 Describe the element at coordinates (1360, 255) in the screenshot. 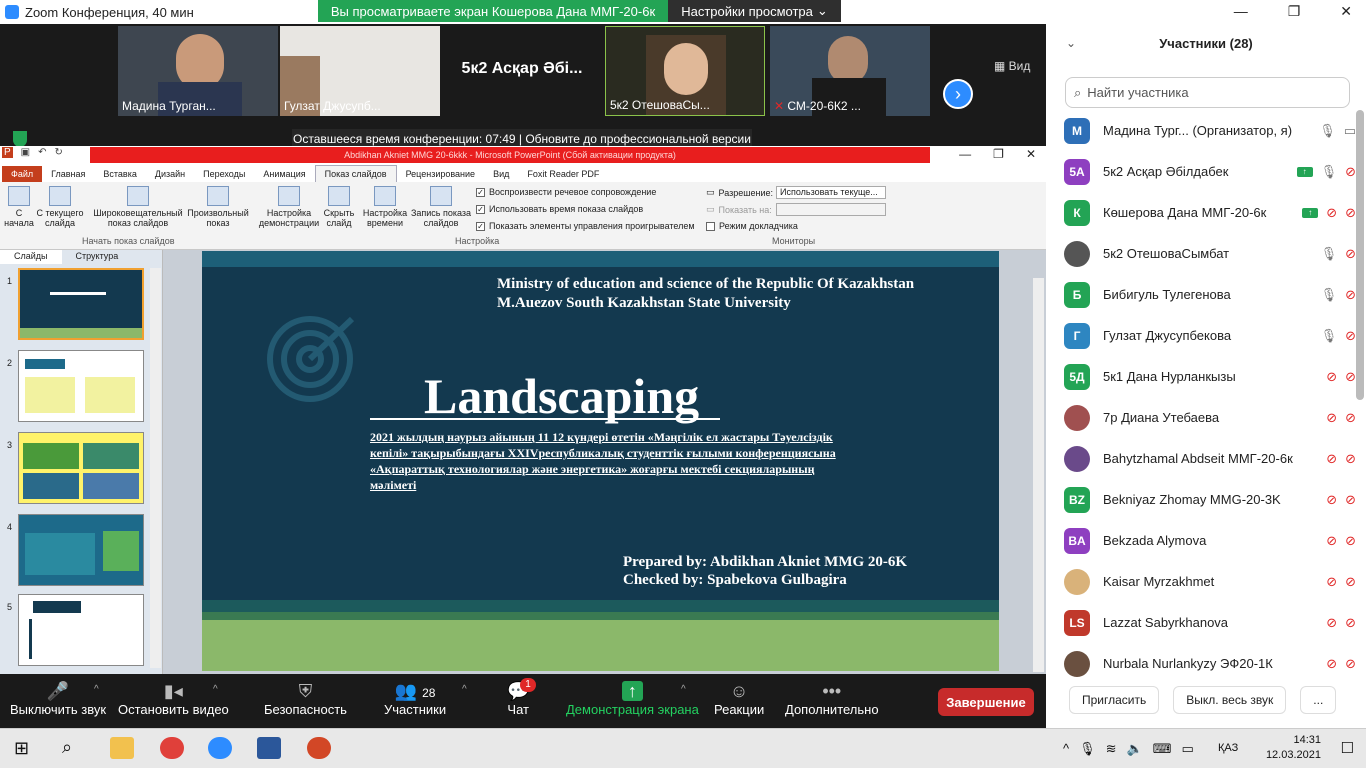

I see `participants-scrollbar` at that location.